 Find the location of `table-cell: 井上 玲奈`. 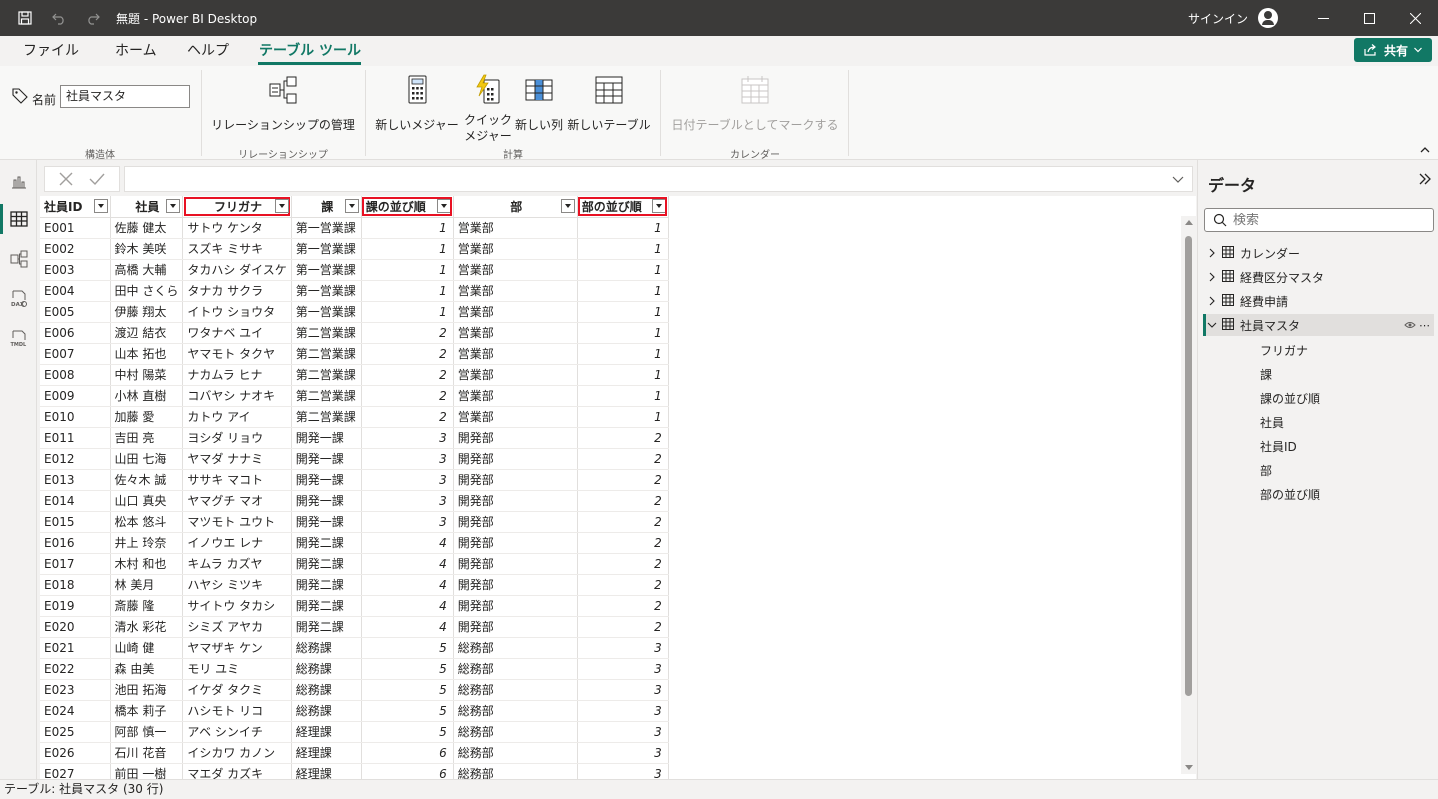

table-cell: 井上 玲奈 is located at coordinates (147, 543).